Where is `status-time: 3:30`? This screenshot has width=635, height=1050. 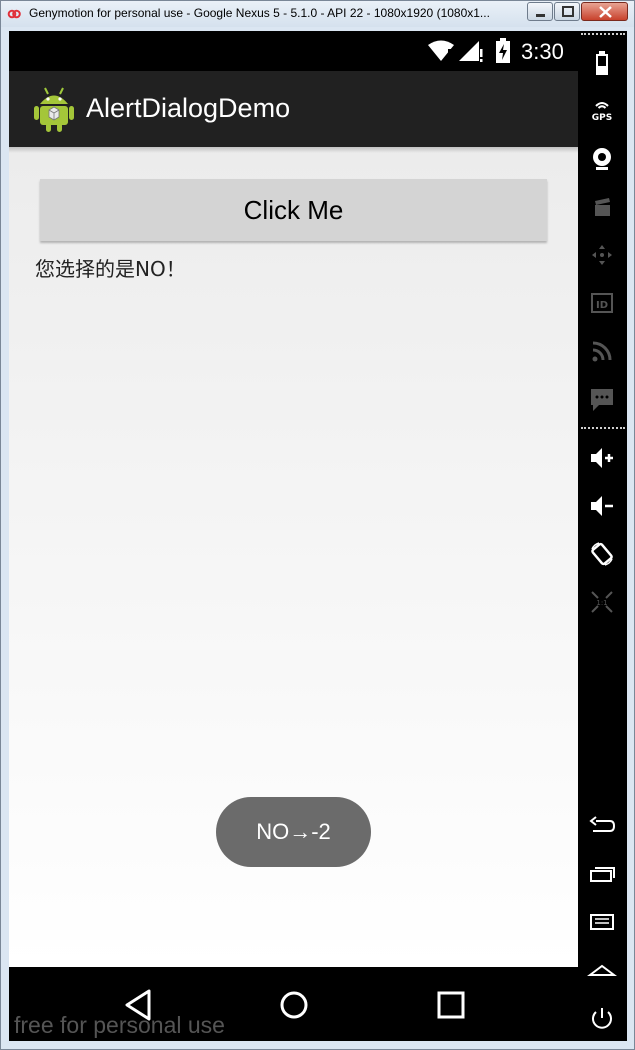
status-time: 3:30 is located at coordinates (542, 51).